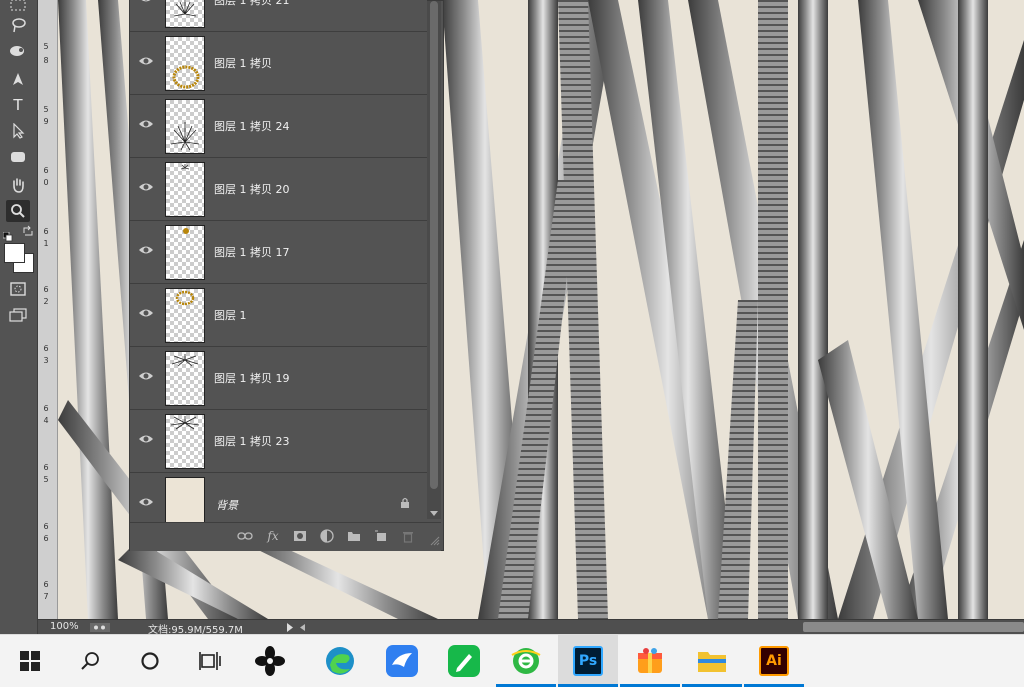 This screenshot has height=687, width=1024. I want to click on hand-tool-icon, so click(18, 185).